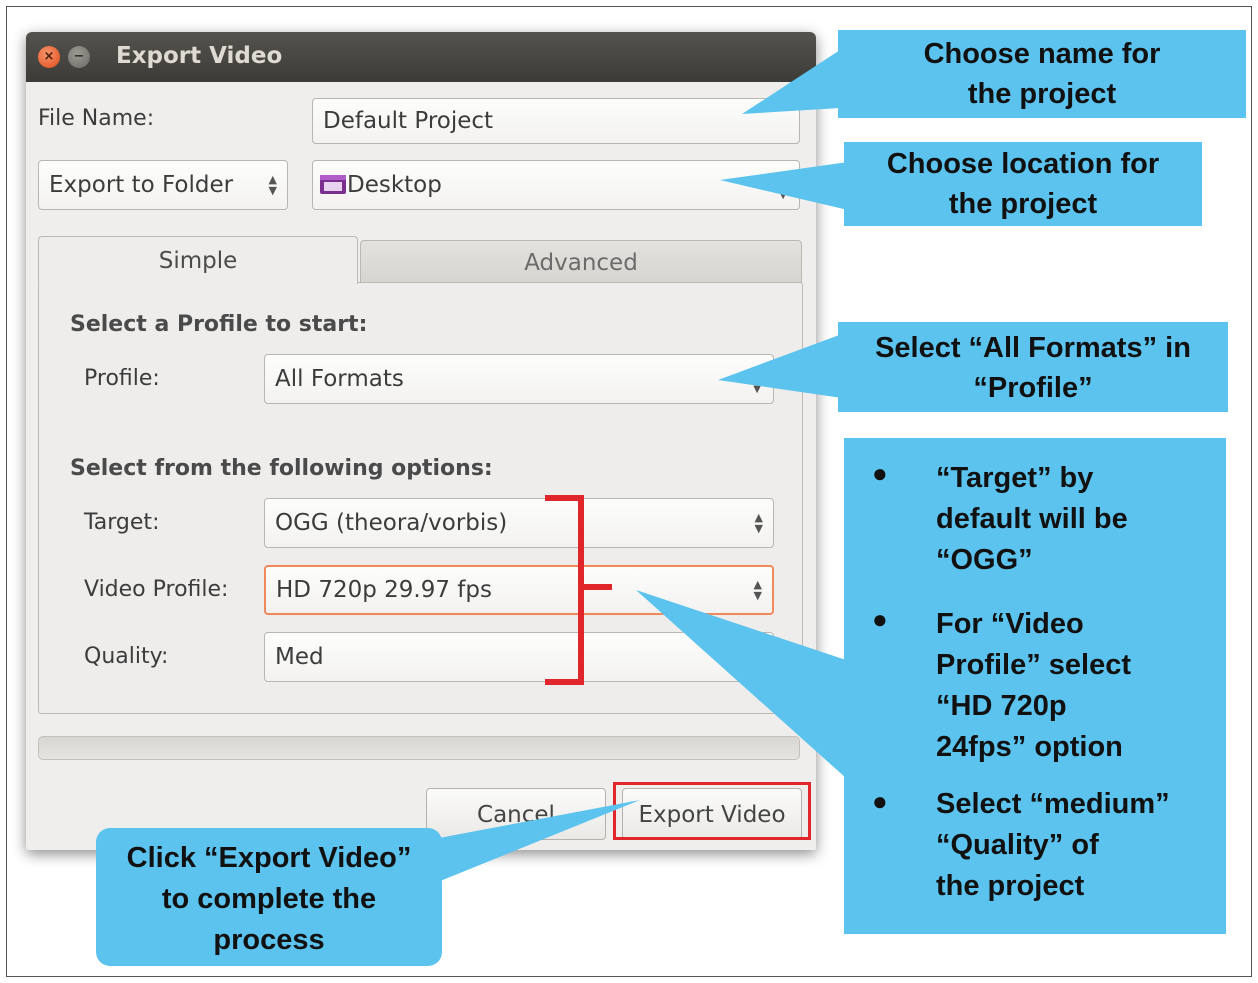  I want to click on tab-simple: Simple, so click(198, 260).